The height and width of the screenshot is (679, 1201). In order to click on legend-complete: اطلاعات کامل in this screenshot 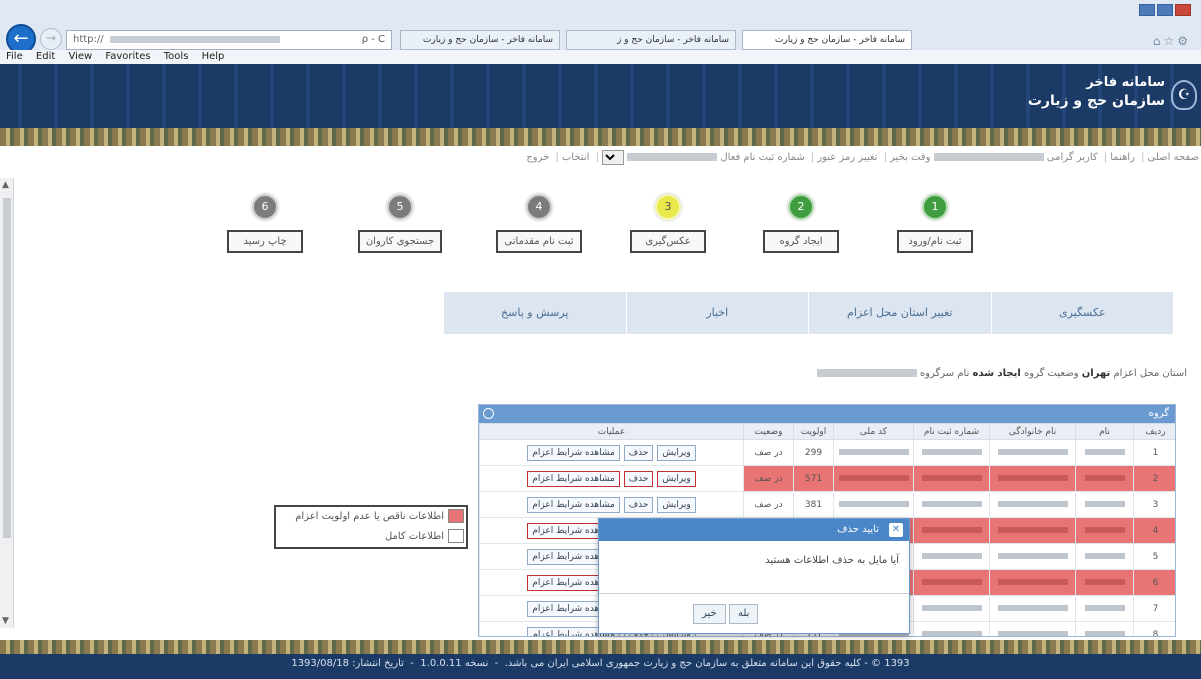, I will do `click(371, 537)`.